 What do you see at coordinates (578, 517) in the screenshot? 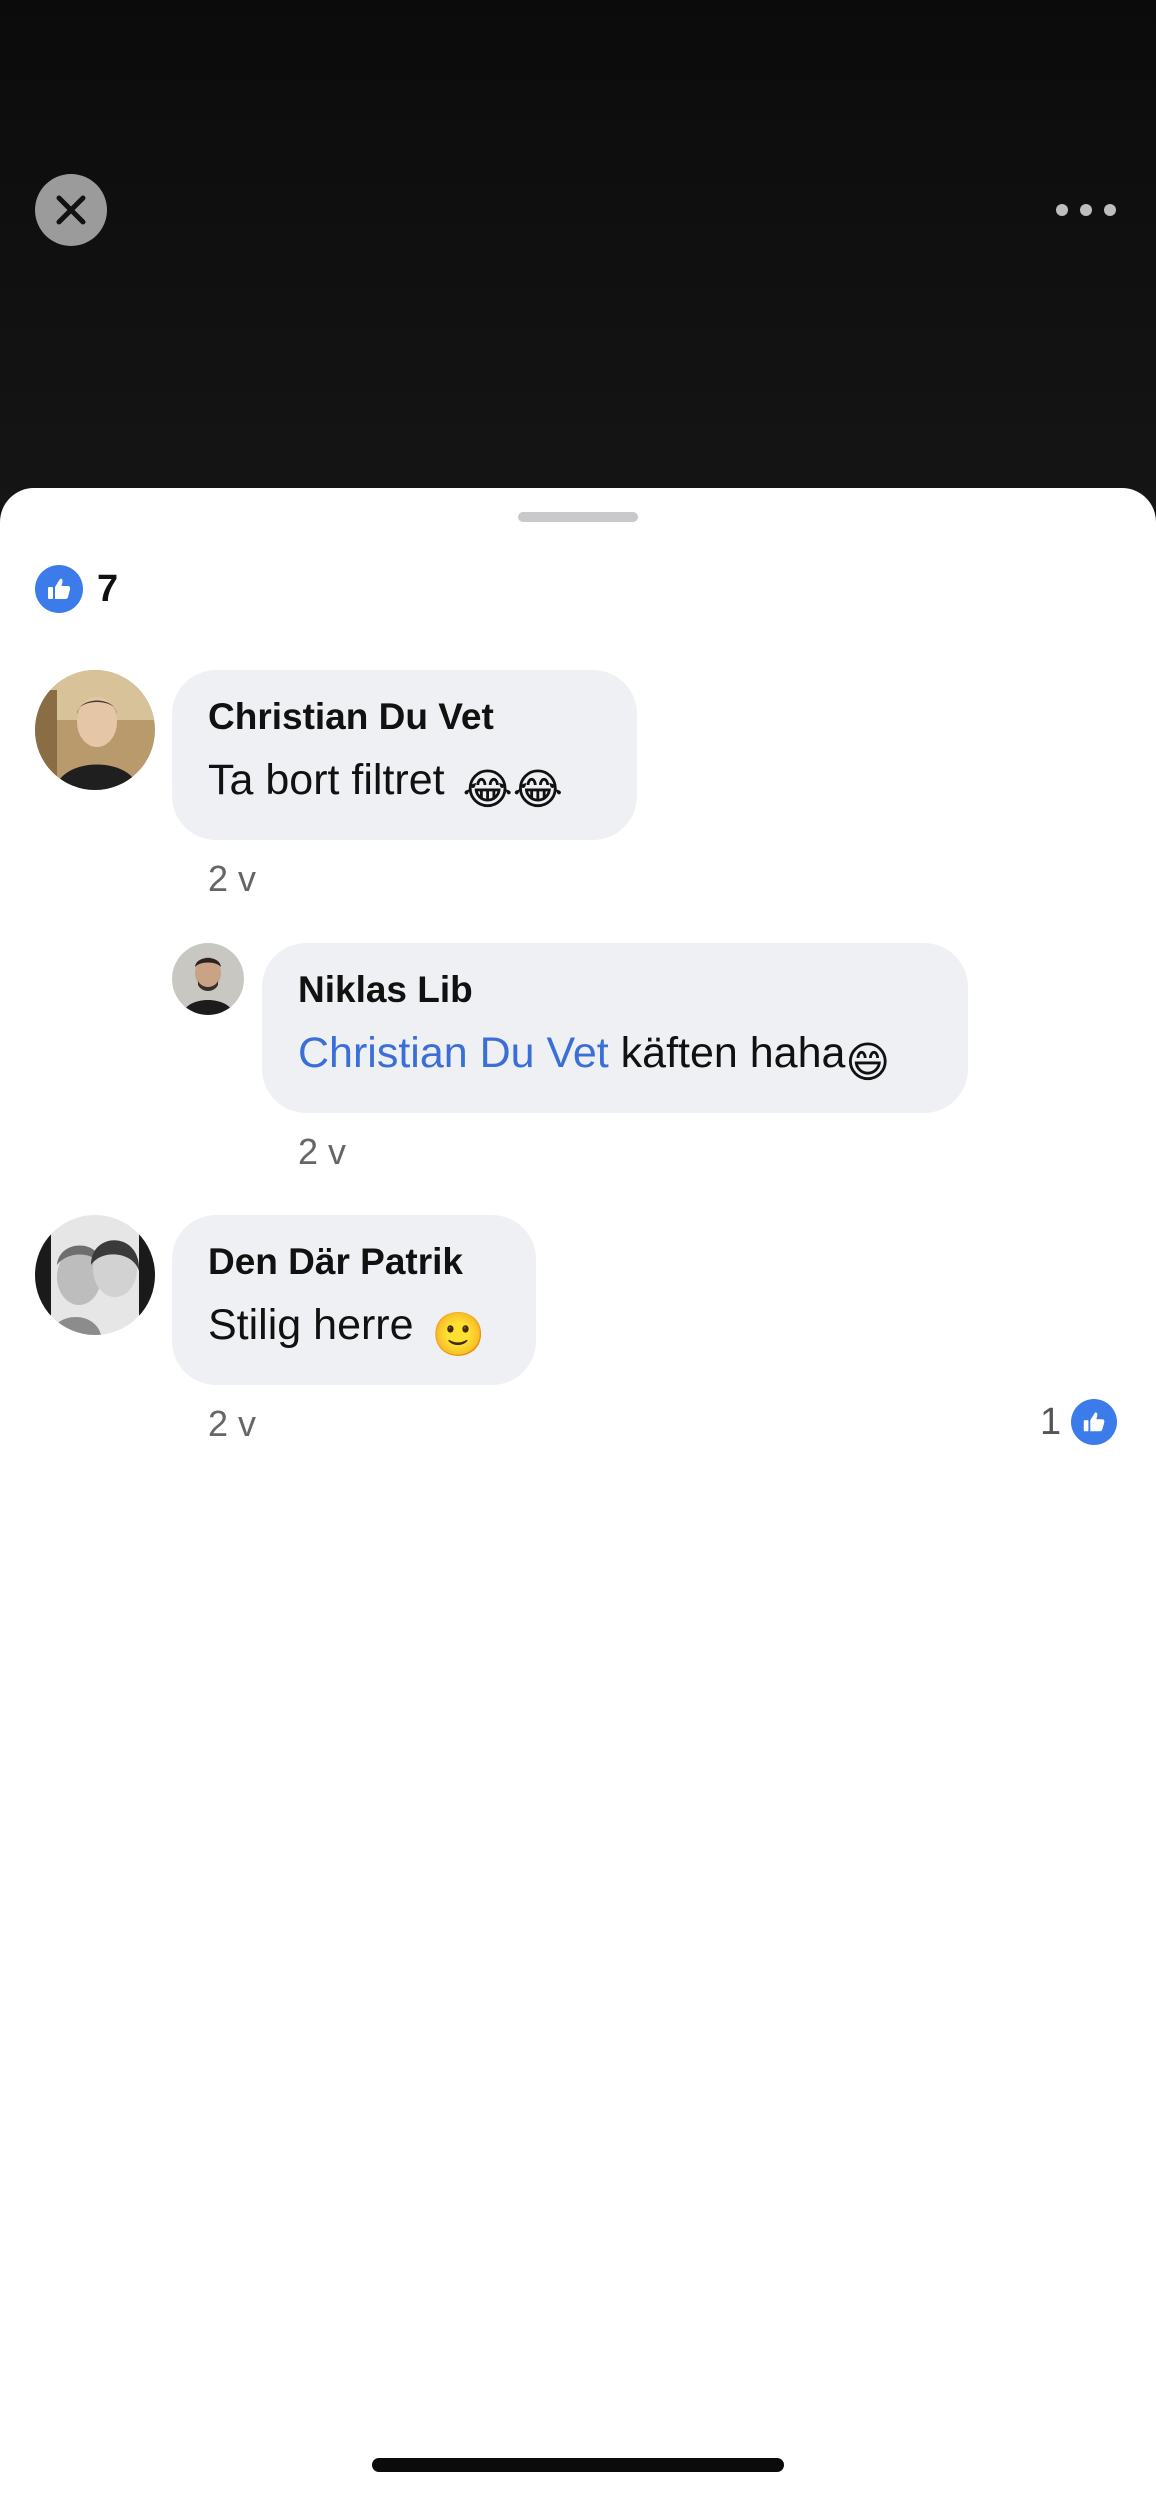
I see `sheet-grabber` at bounding box center [578, 517].